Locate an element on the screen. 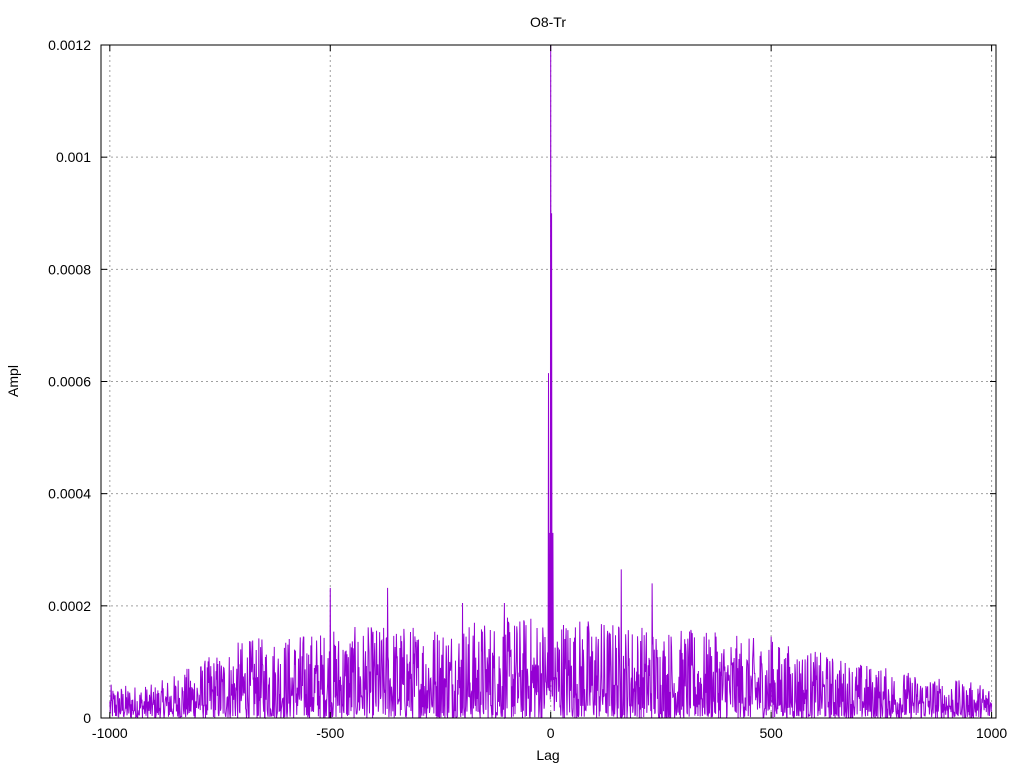  x-tick-label: 1000 is located at coordinates (991, 733).